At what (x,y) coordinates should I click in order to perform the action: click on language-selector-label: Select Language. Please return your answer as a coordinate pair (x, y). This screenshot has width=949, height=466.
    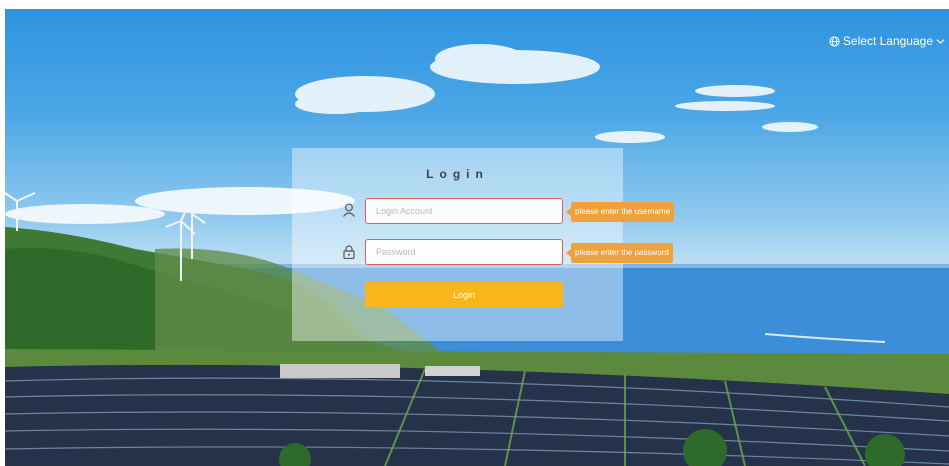
    Looking at the image, I should click on (887, 41).